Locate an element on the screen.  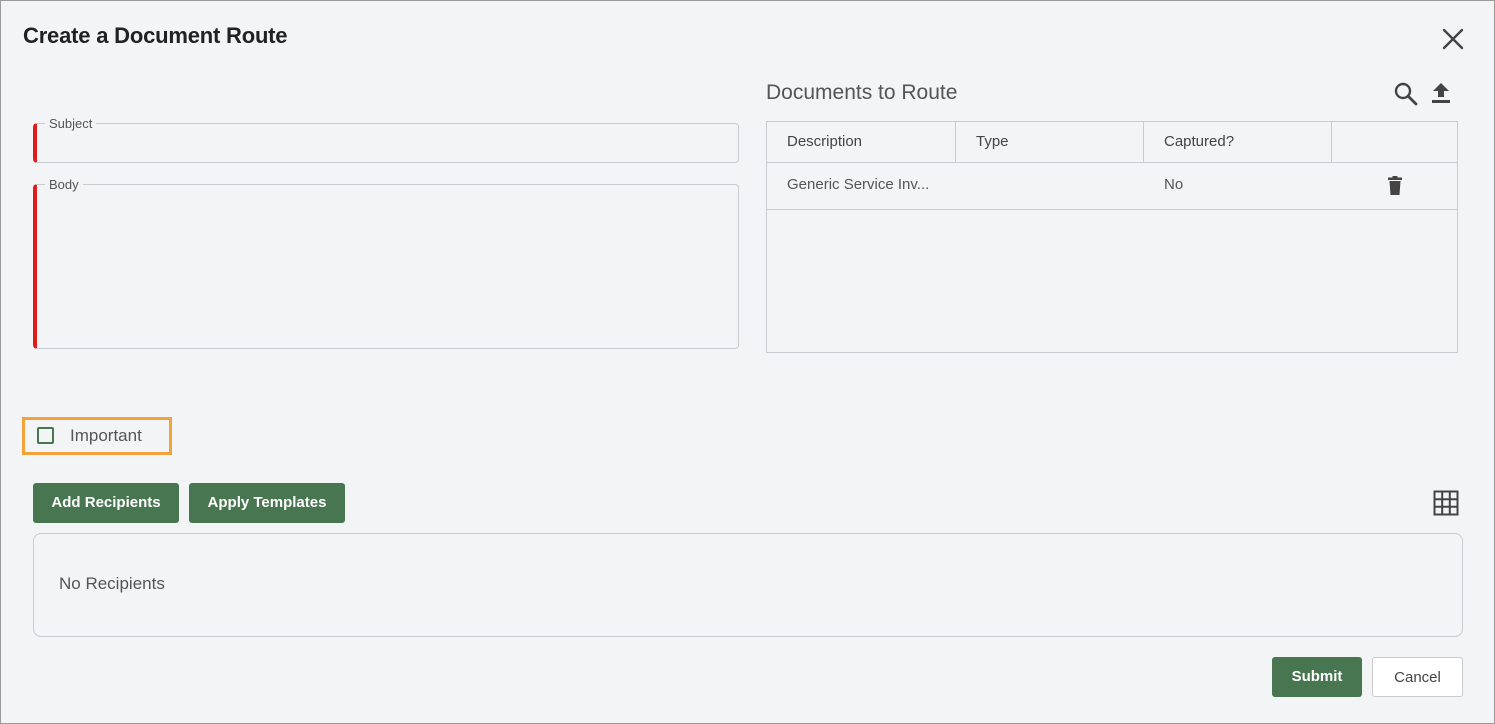
upload-button is located at coordinates (1441, 95).